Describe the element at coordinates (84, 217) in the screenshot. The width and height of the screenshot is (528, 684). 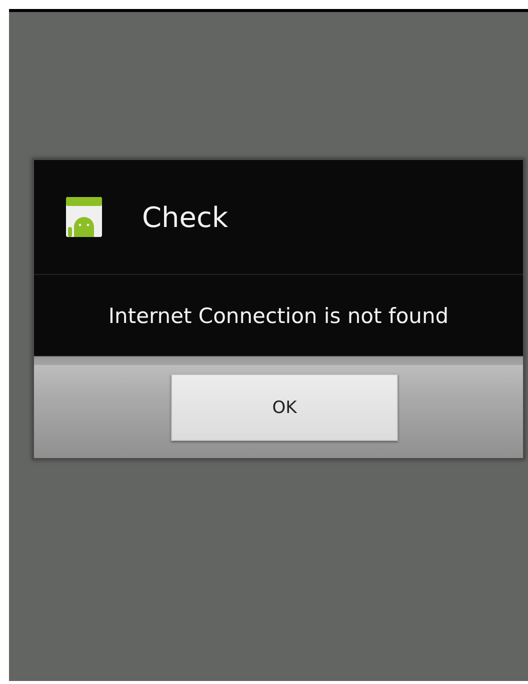
I see `android-app-icon` at that location.